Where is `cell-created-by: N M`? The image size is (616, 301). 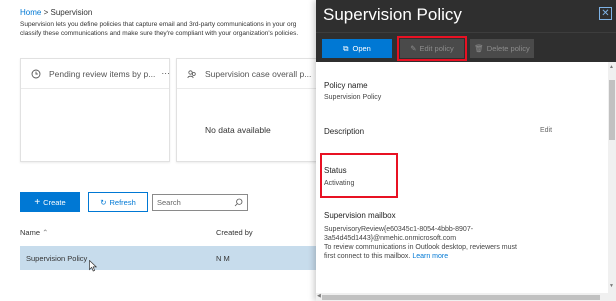
cell-created-by: N M is located at coordinates (223, 258).